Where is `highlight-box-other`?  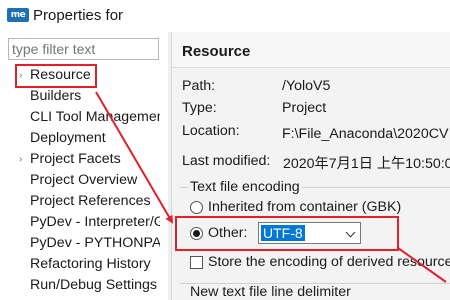 highlight-box-other is located at coordinates (287, 233).